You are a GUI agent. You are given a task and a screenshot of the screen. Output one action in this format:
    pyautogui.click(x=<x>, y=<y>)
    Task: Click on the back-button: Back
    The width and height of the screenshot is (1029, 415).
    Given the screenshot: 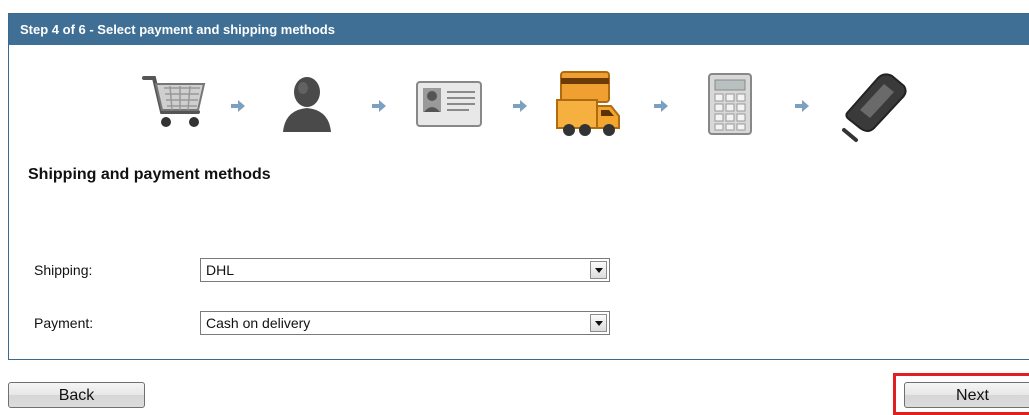 What is the action you would take?
    pyautogui.click(x=76, y=395)
    